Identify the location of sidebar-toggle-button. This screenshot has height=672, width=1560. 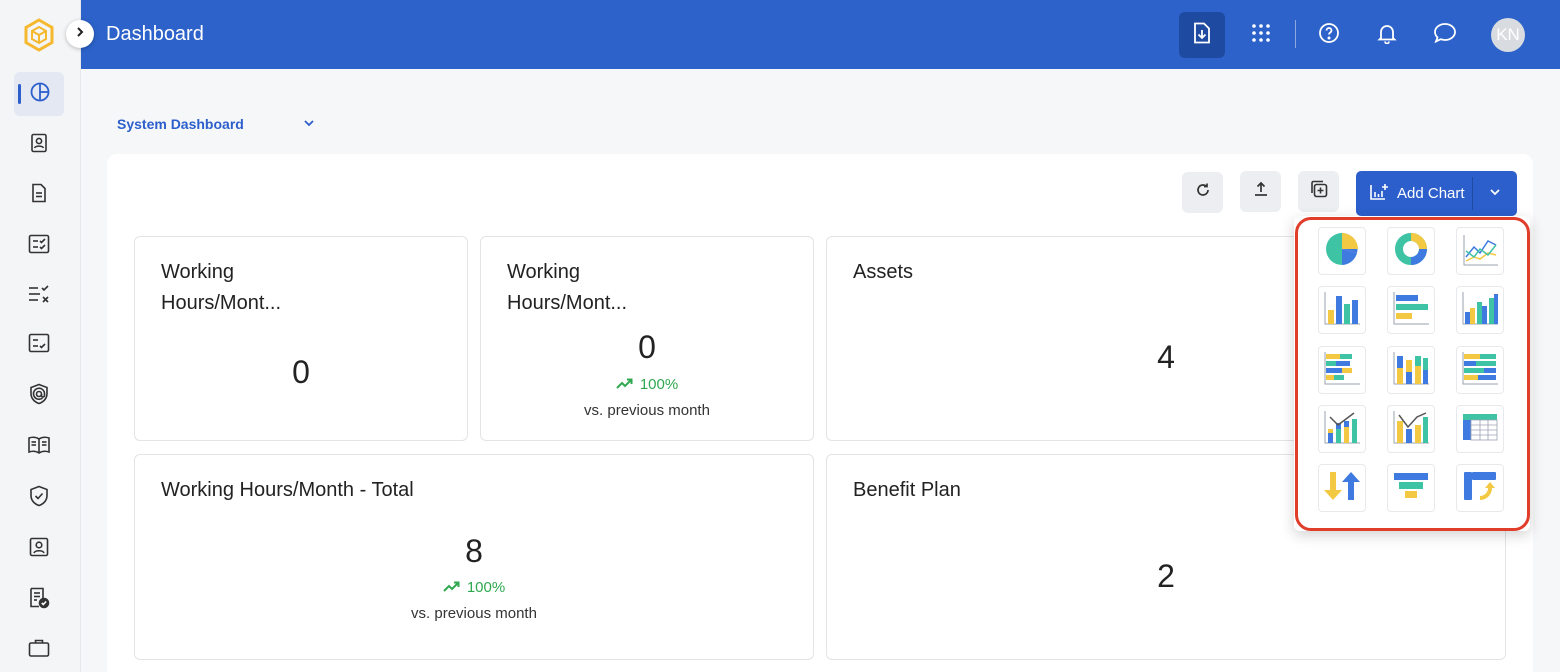
(80, 34).